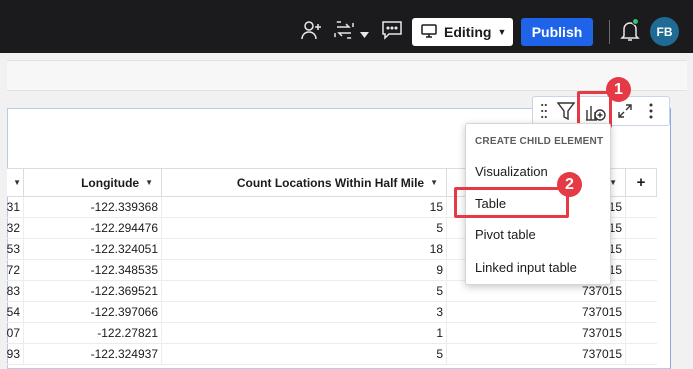  Describe the element at coordinates (15, 249) in the screenshot. I see `table-cell: 53` at that location.